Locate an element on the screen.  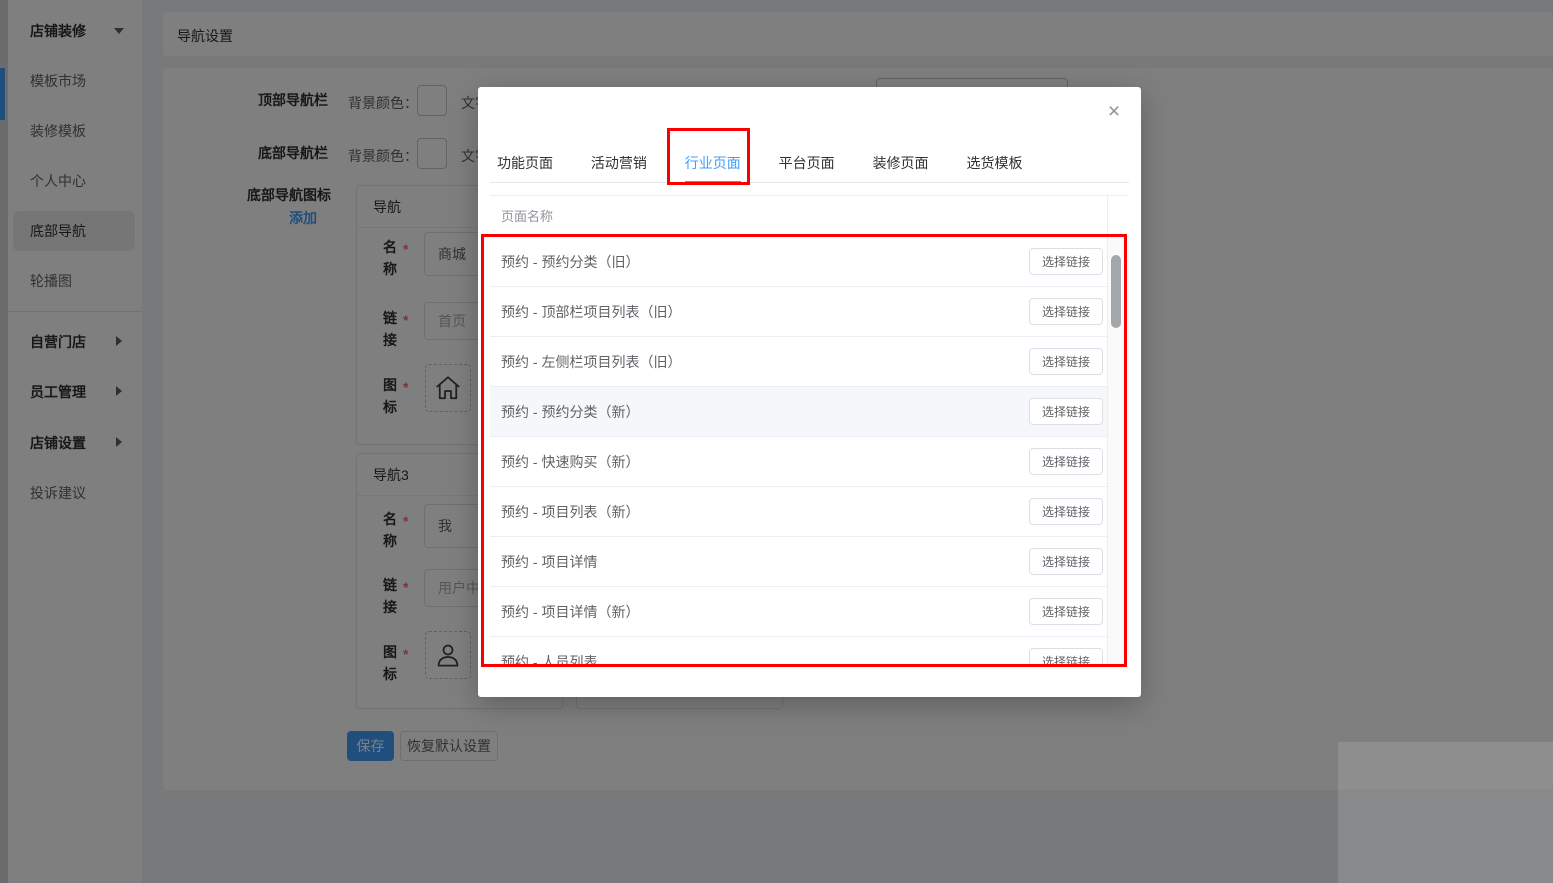
tab-function-pages: 功能页面 is located at coordinates (525, 163).